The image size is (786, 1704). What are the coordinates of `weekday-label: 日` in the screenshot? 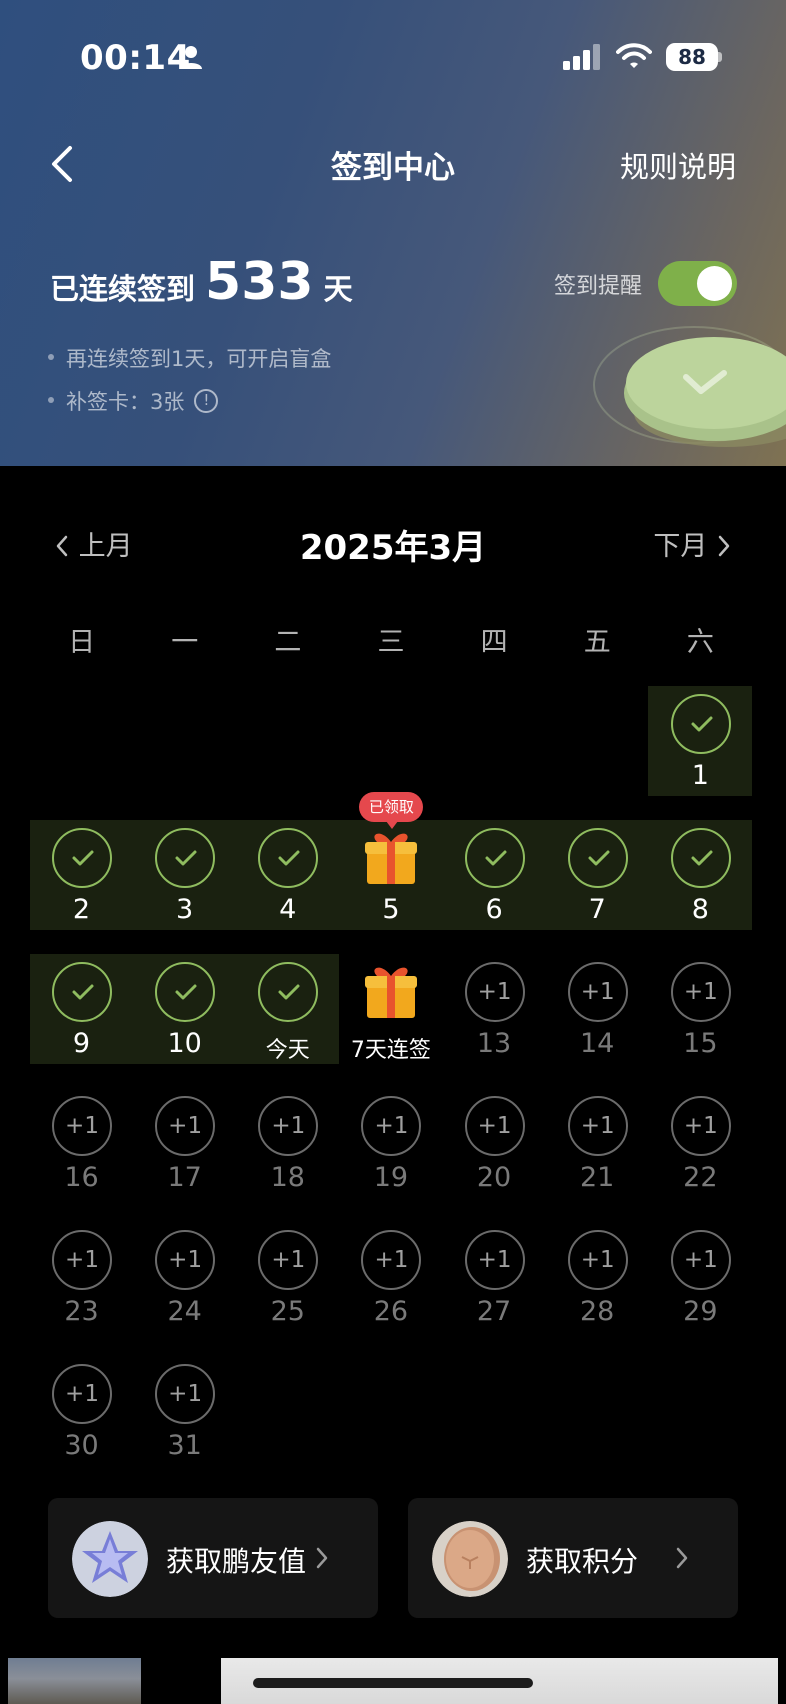 It's located at (82, 642).